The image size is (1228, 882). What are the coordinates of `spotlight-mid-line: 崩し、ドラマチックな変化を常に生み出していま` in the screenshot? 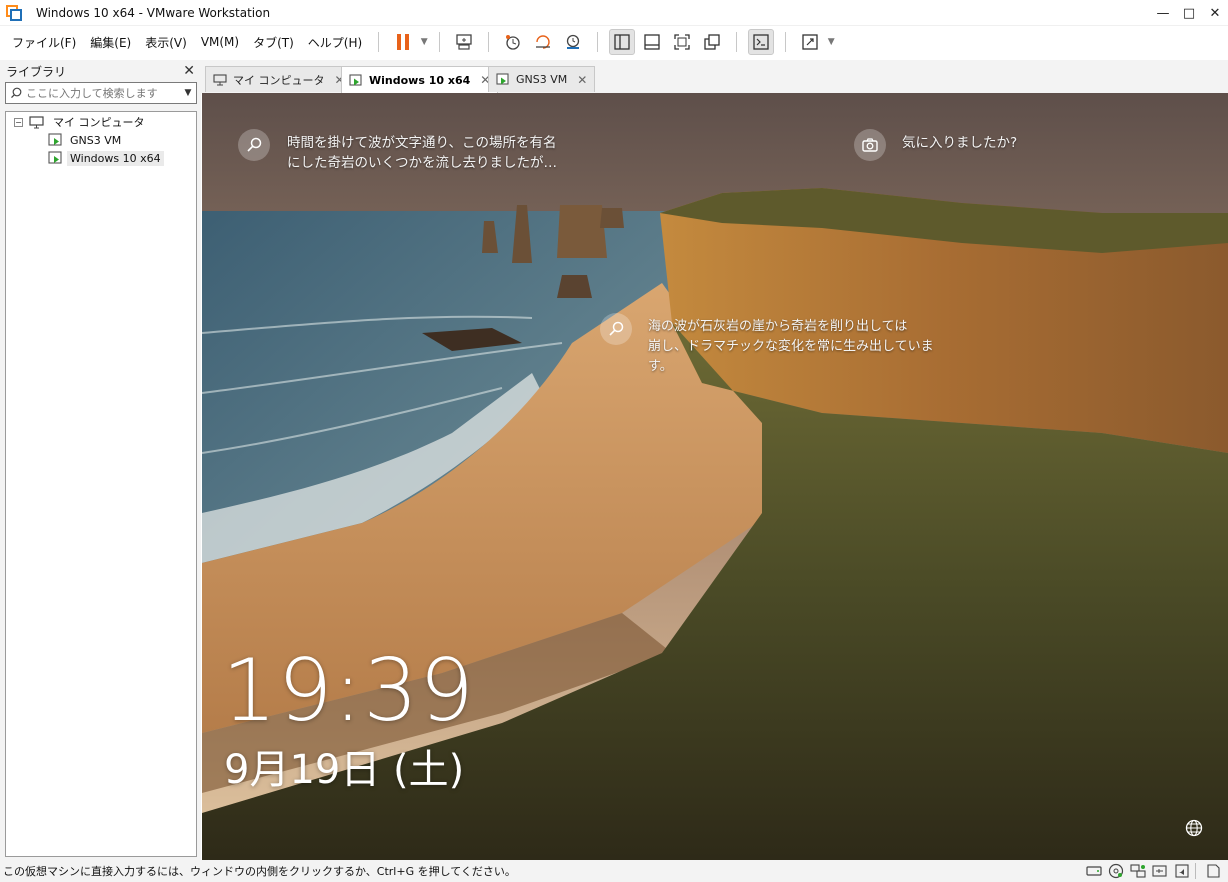 It's located at (791, 346).